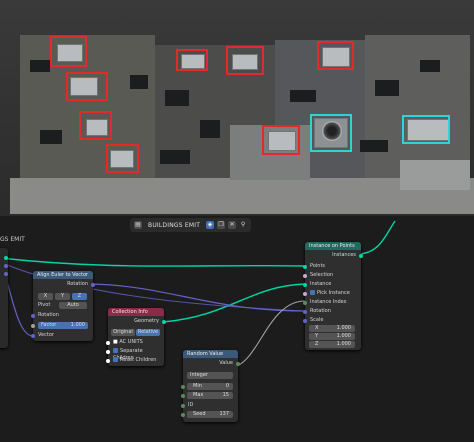 Image resolution: width=474 pixels, height=442 pixels. I want to click on scale-x-field: X 1.000, so click(332, 328).